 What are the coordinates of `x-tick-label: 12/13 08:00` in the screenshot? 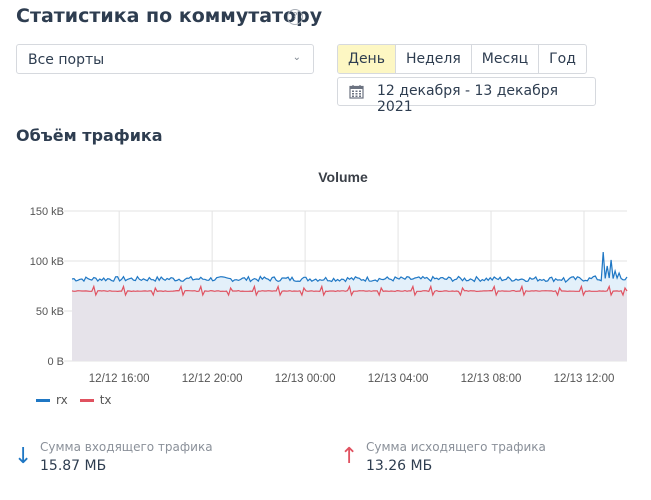 It's located at (491, 379).